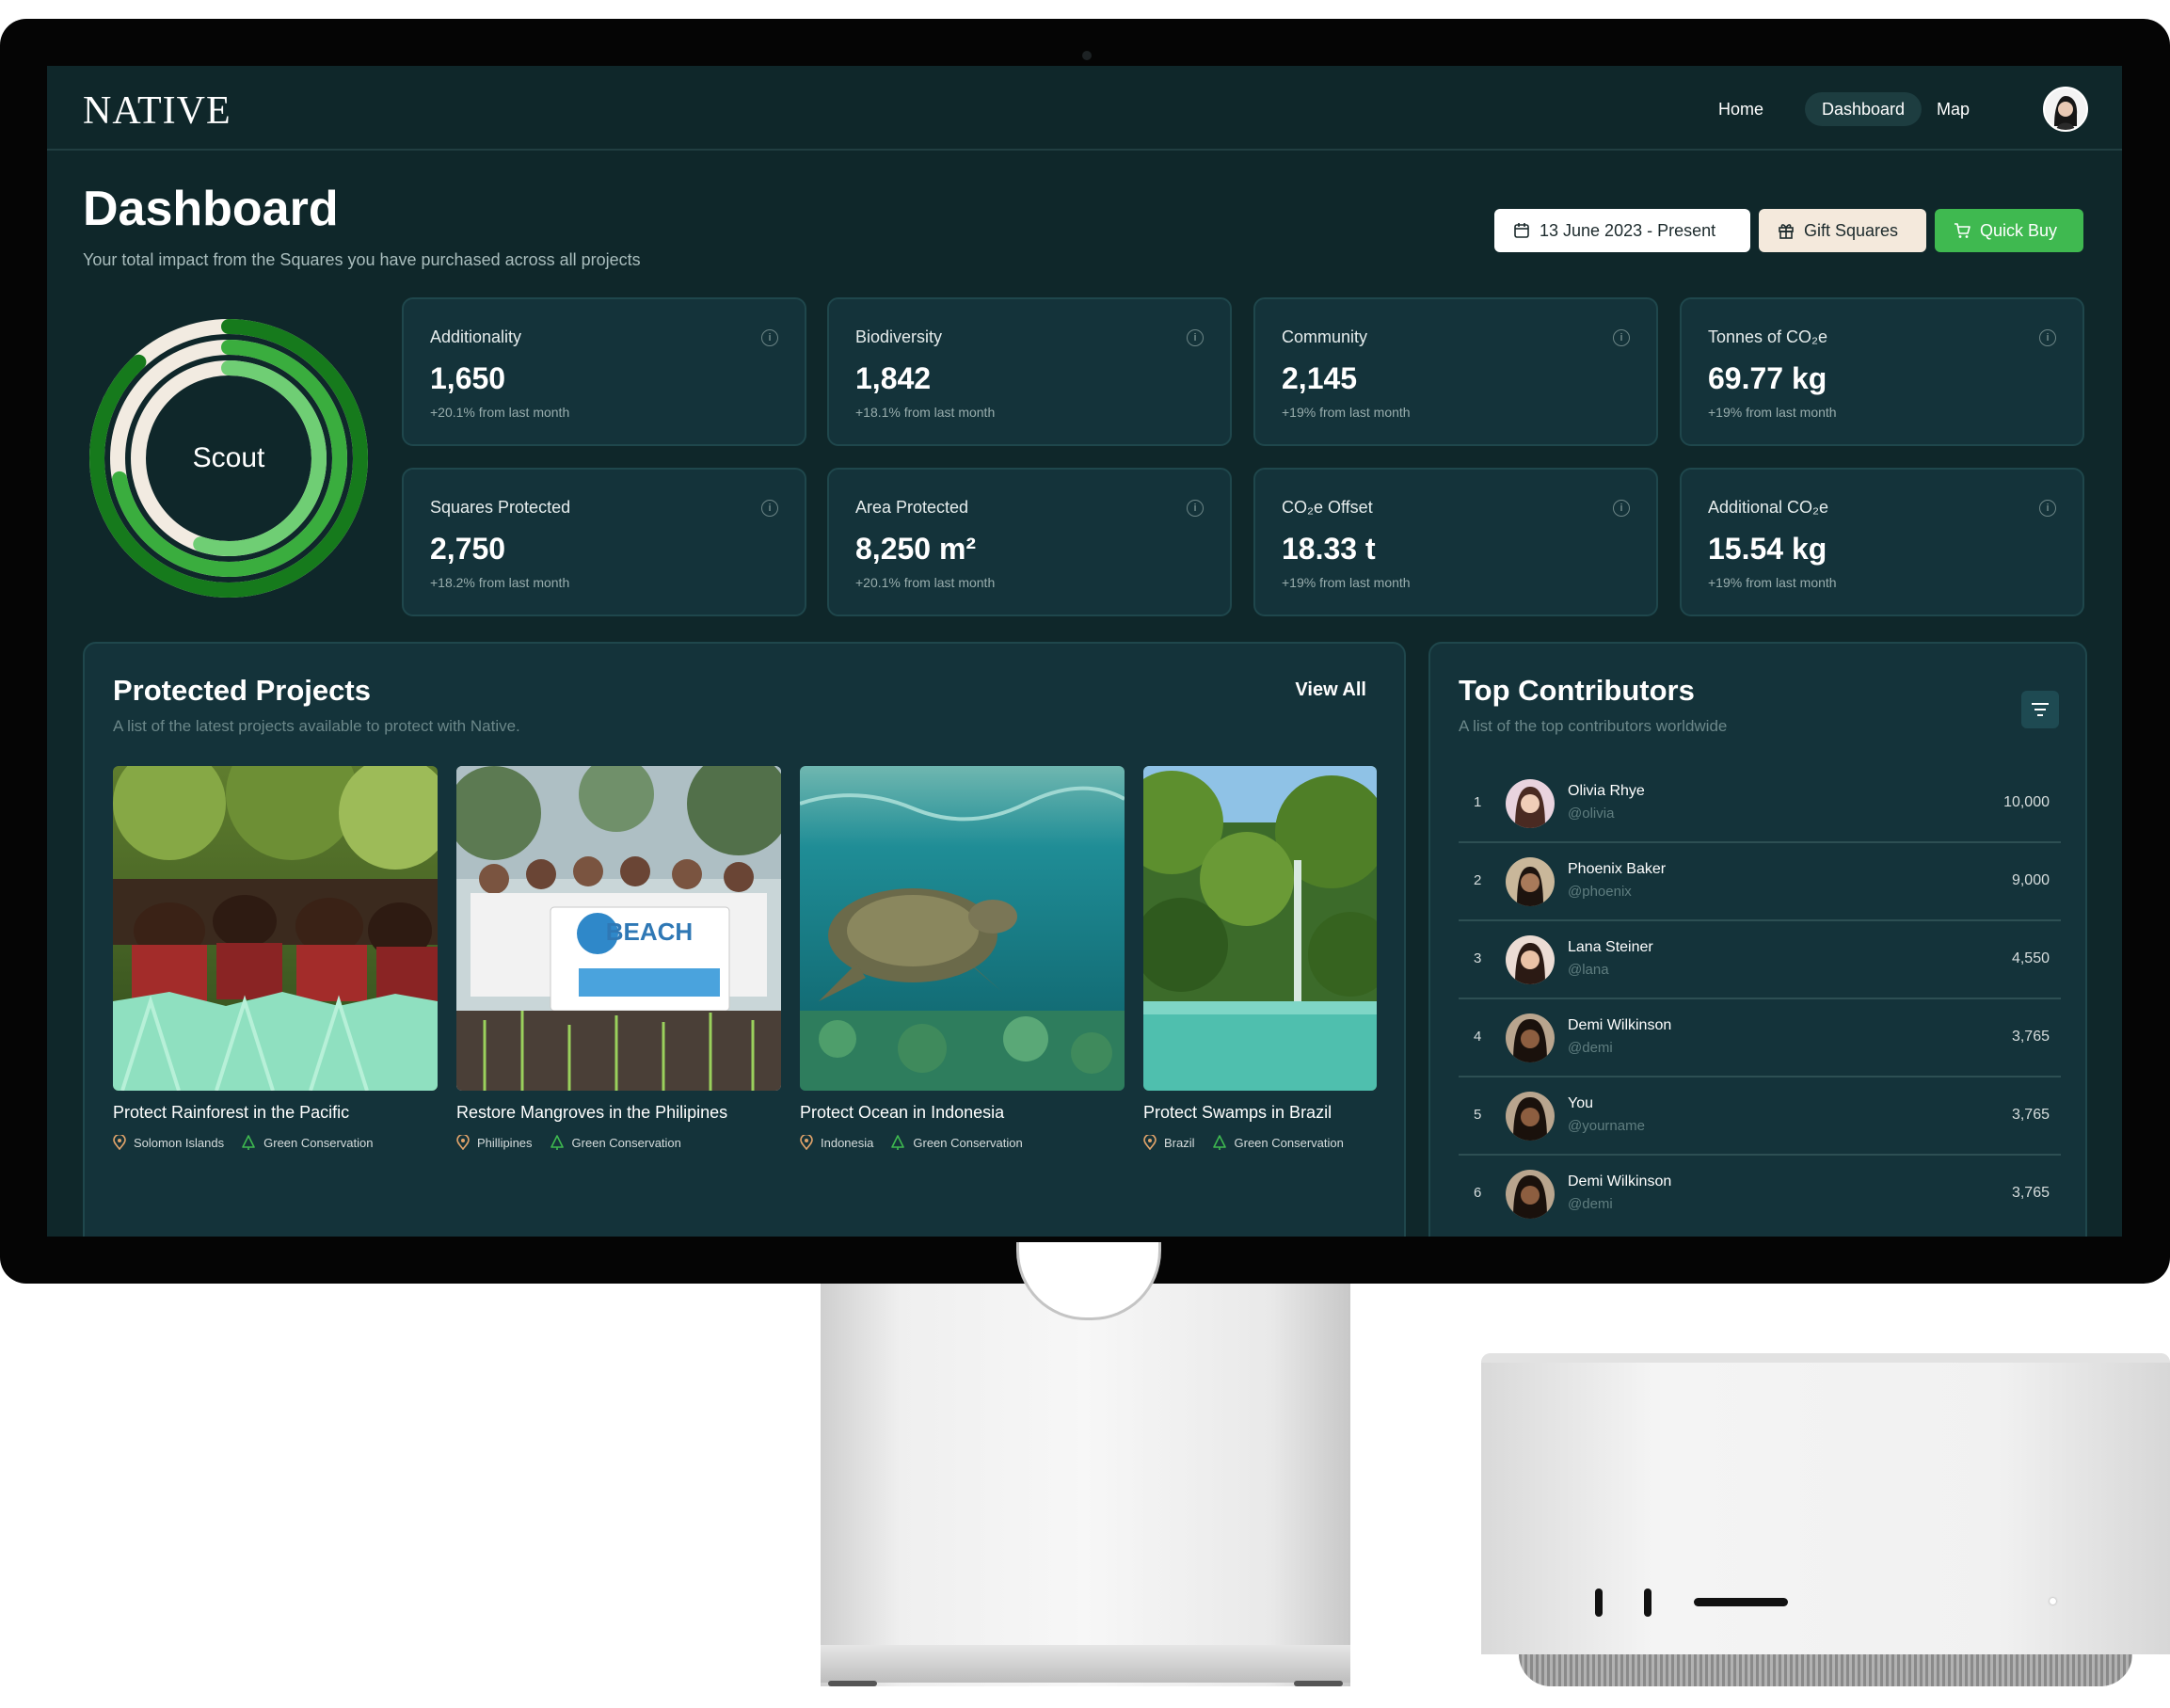 The width and height of the screenshot is (2170, 1708). Describe the element at coordinates (1760, 804) in the screenshot. I see `contributor-row: 1 Olivia Rhye @olivia 10,000` at that location.